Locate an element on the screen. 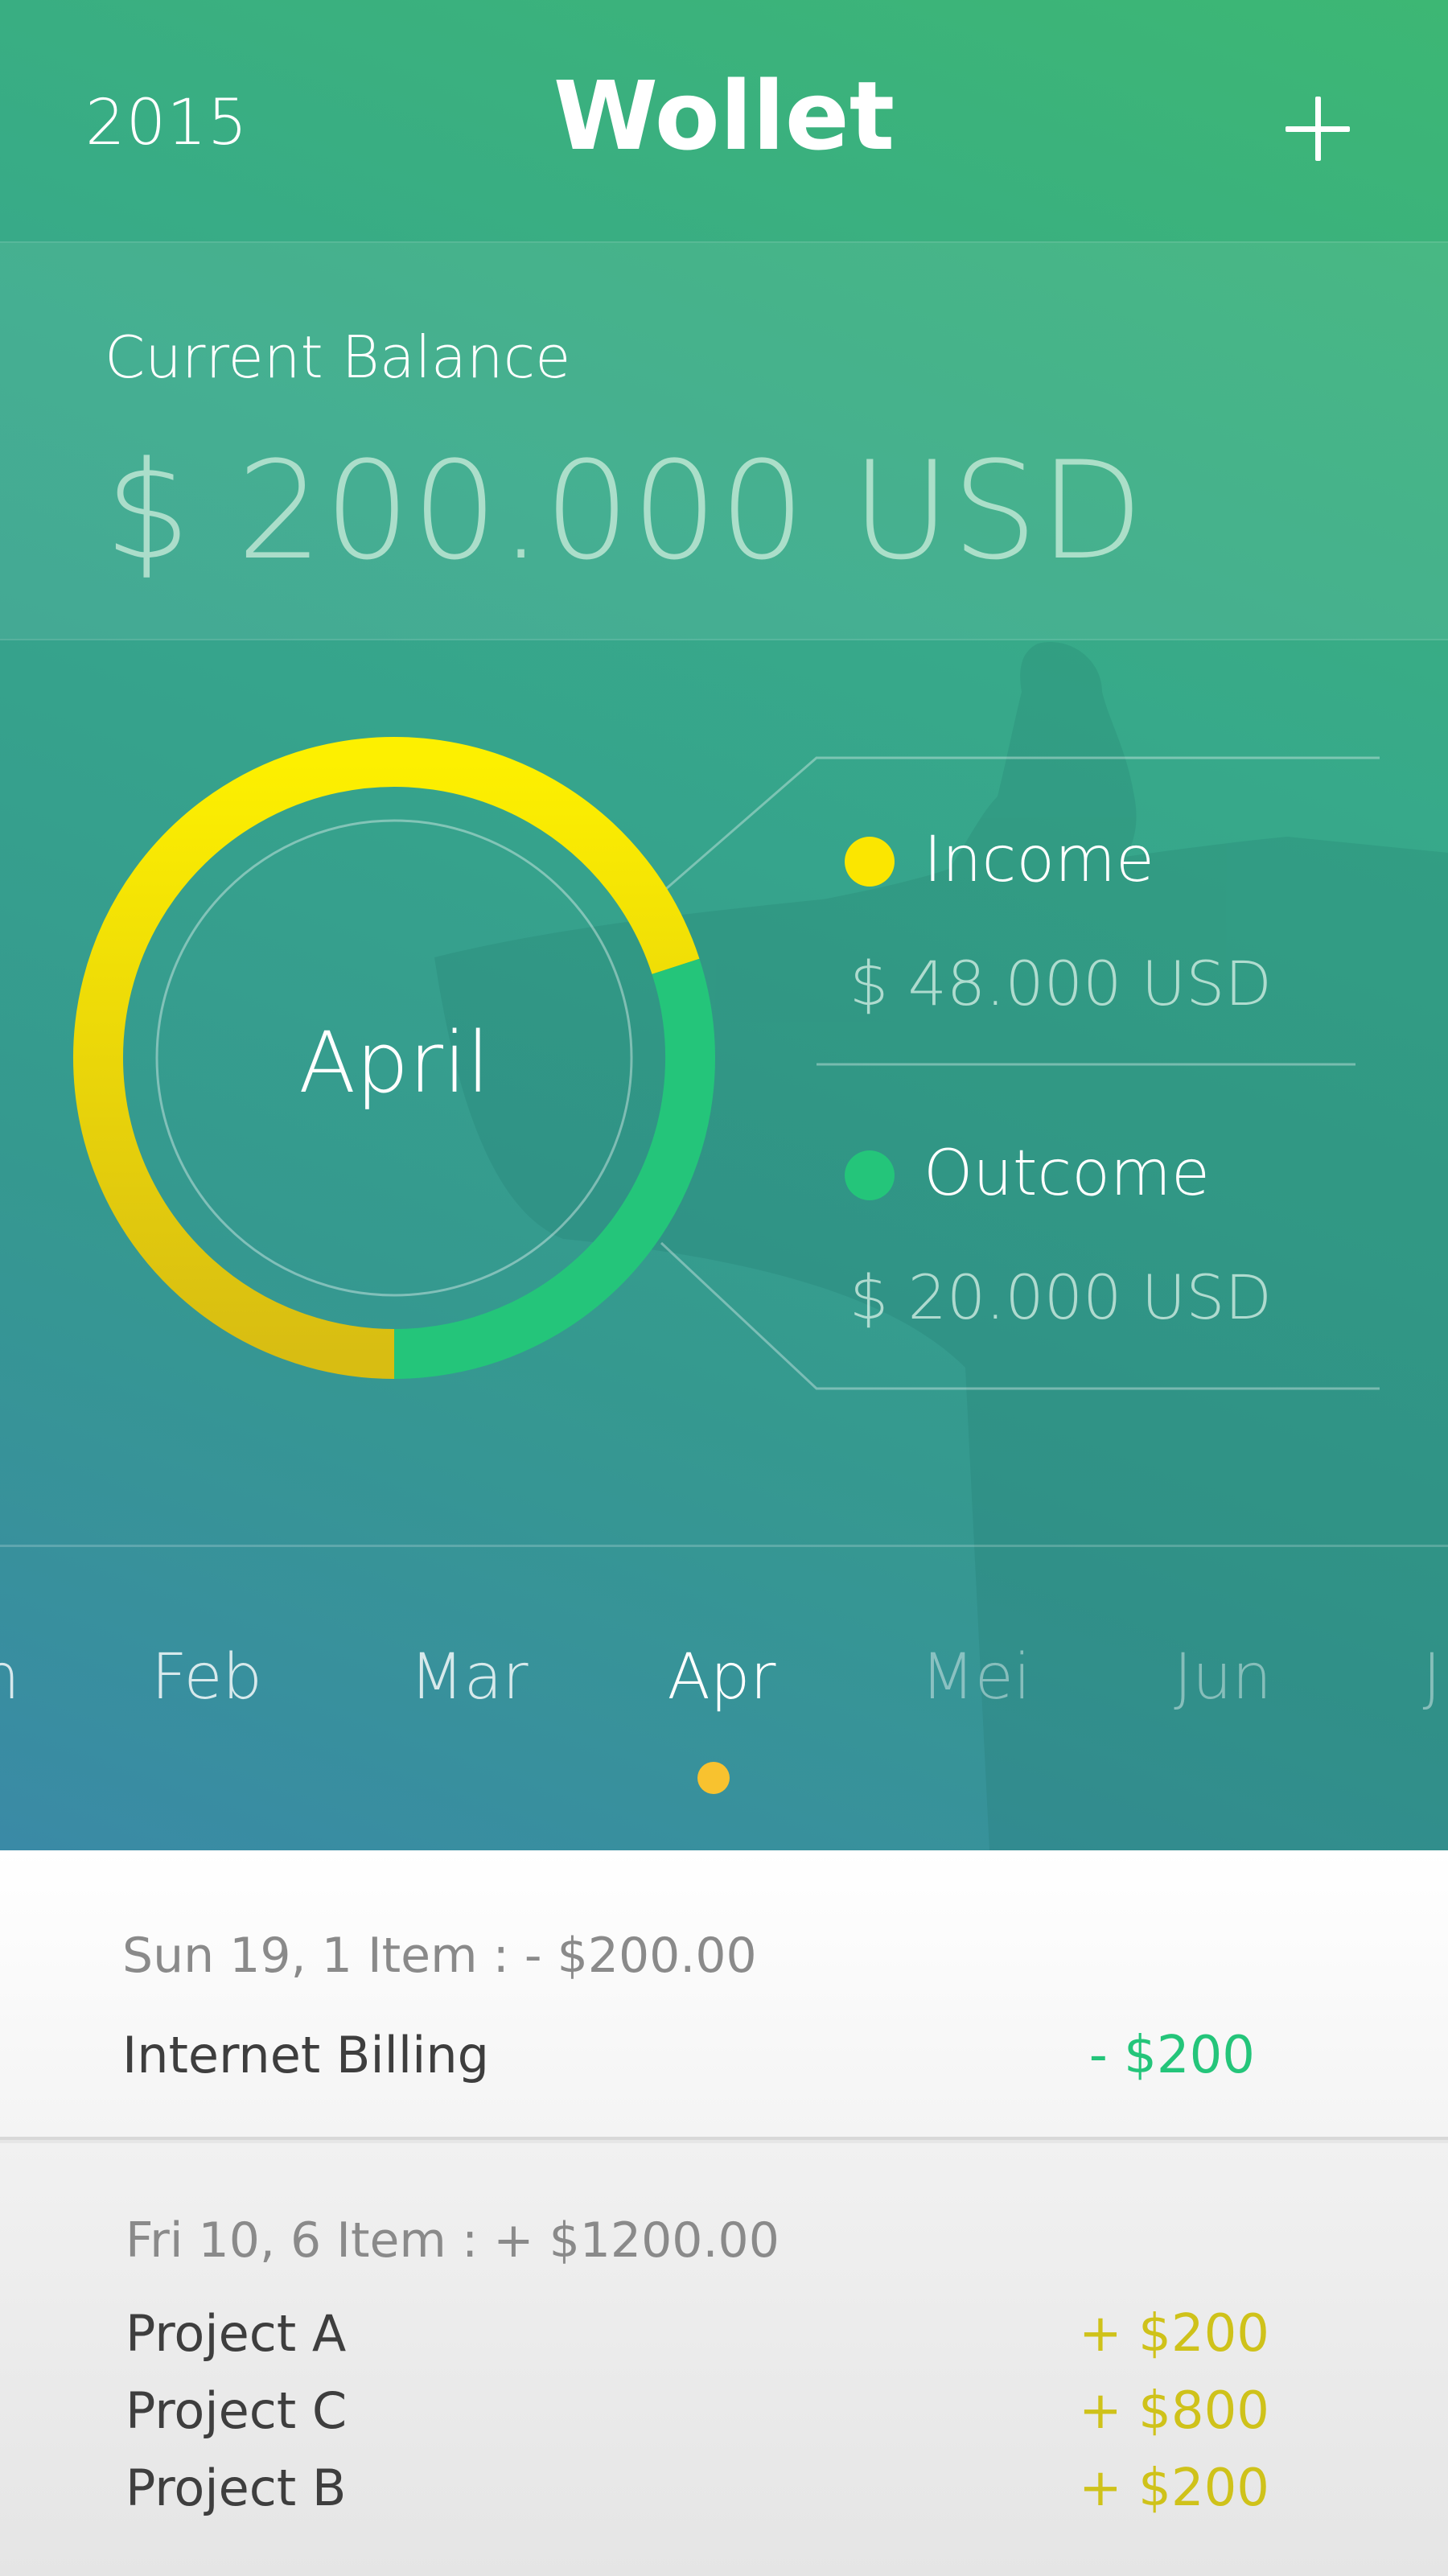  outcome-amount: $ 20.000 USD is located at coordinates (1060, 1297).